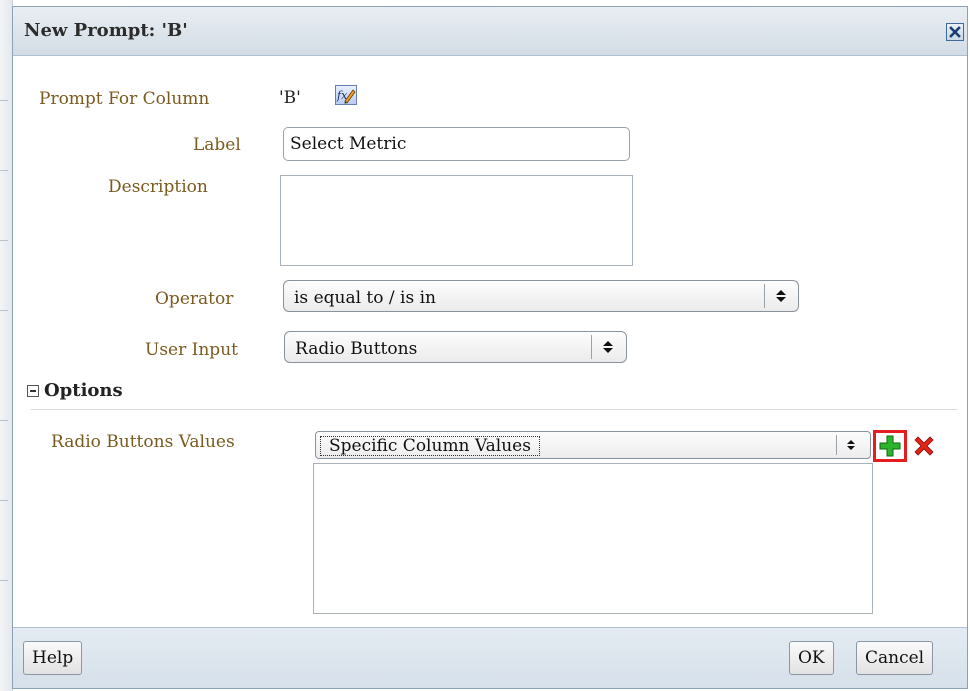 This screenshot has width=970, height=691. What do you see at coordinates (430, 446) in the screenshot?
I see `radio-values-source-value: Specific Column Values` at bounding box center [430, 446].